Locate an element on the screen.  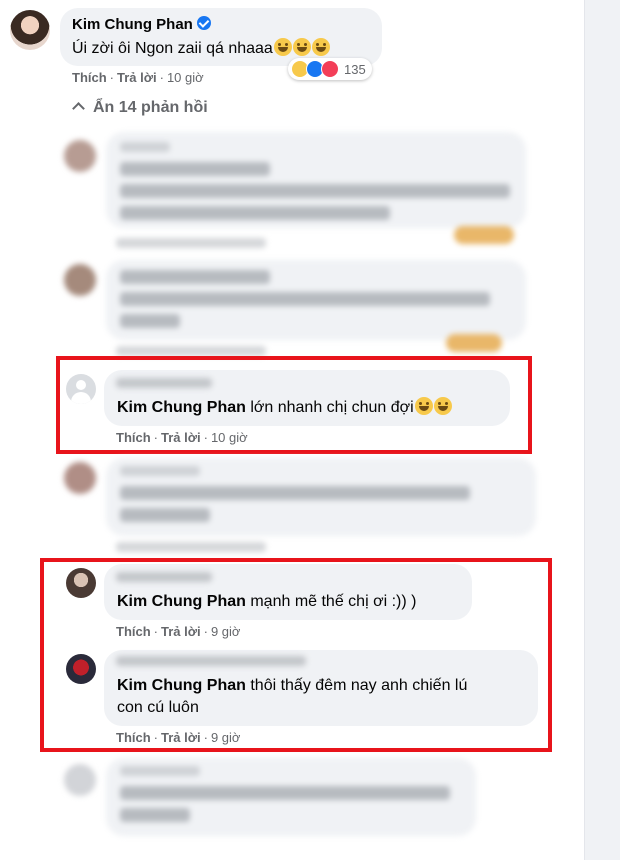
reply-text-line1: thôi thấy đêm nay anh chiến lú is located at coordinates (359, 685).